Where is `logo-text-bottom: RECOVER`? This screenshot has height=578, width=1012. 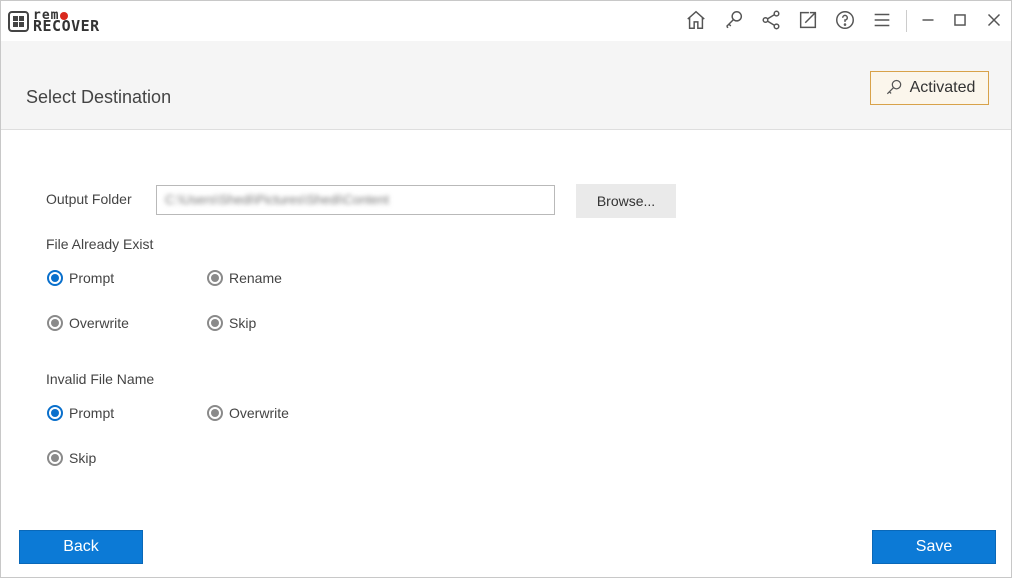 logo-text-bottom: RECOVER is located at coordinates (66, 26).